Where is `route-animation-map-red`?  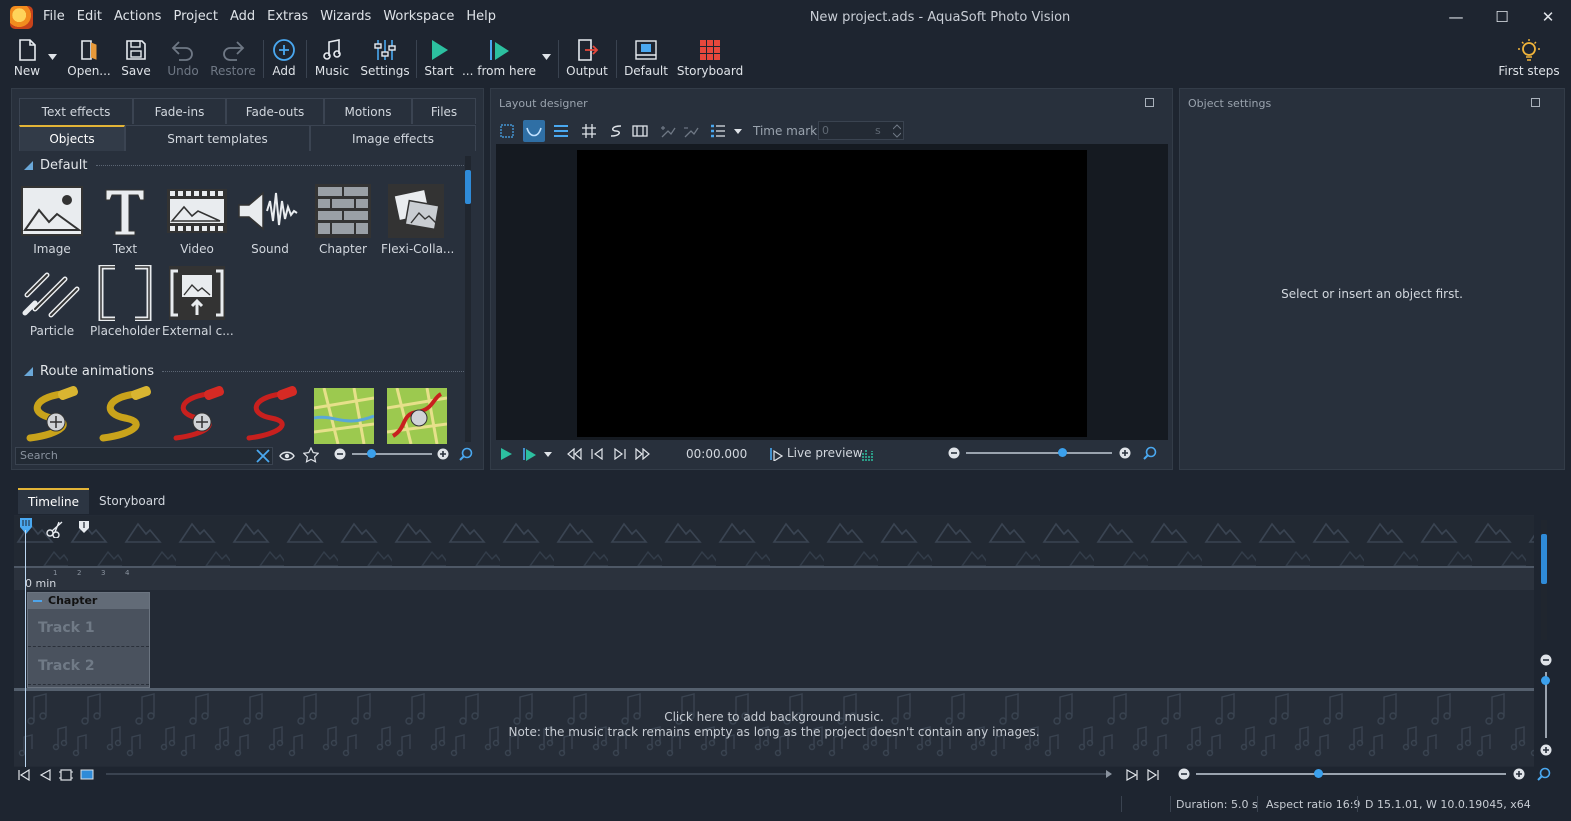 route-animation-map-red is located at coordinates (417, 416).